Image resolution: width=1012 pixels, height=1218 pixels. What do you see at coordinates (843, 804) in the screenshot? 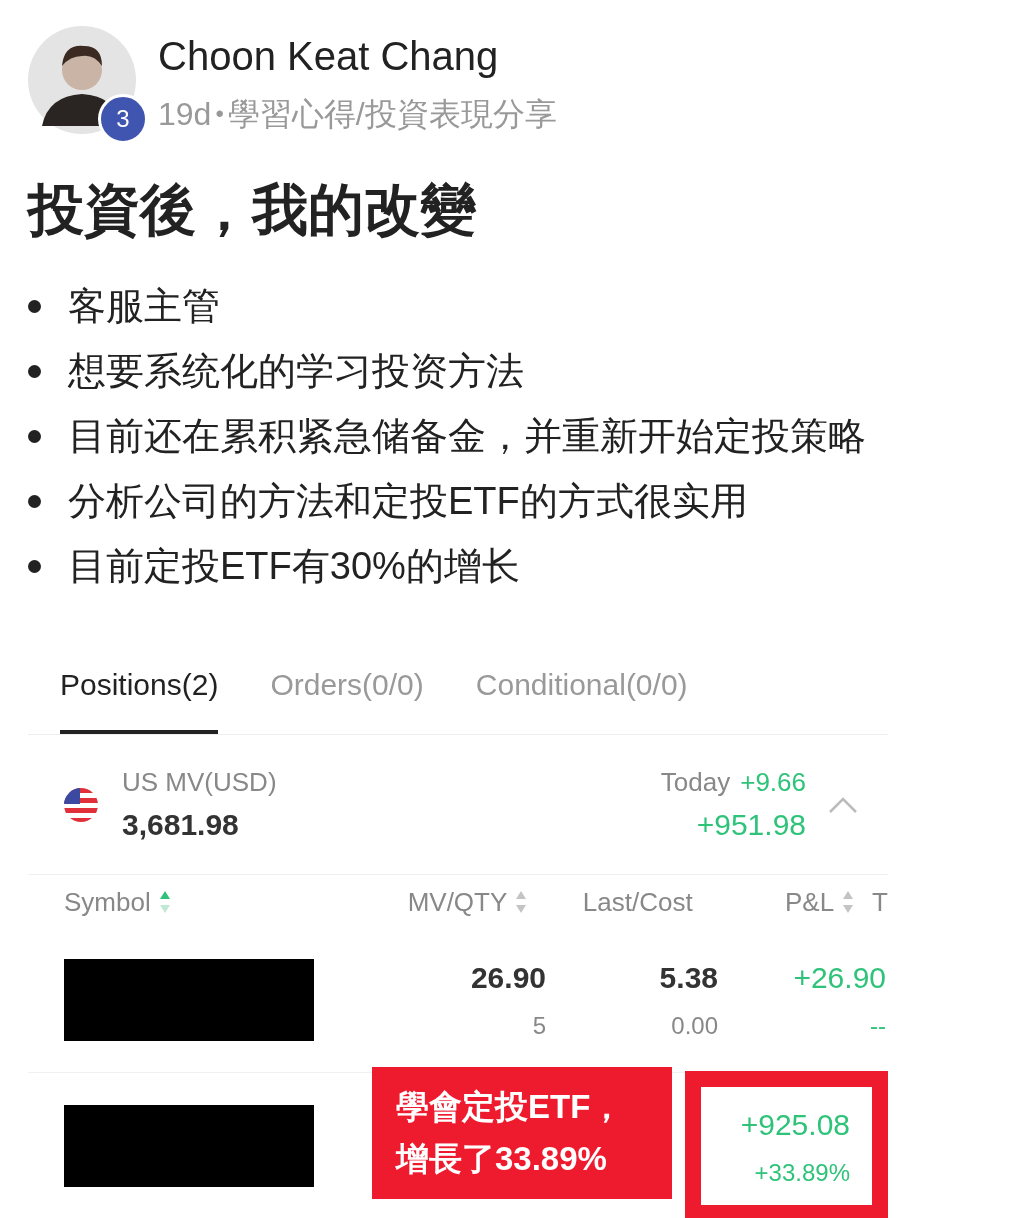
I see `chevron-icon` at bounding box center [843, 804].